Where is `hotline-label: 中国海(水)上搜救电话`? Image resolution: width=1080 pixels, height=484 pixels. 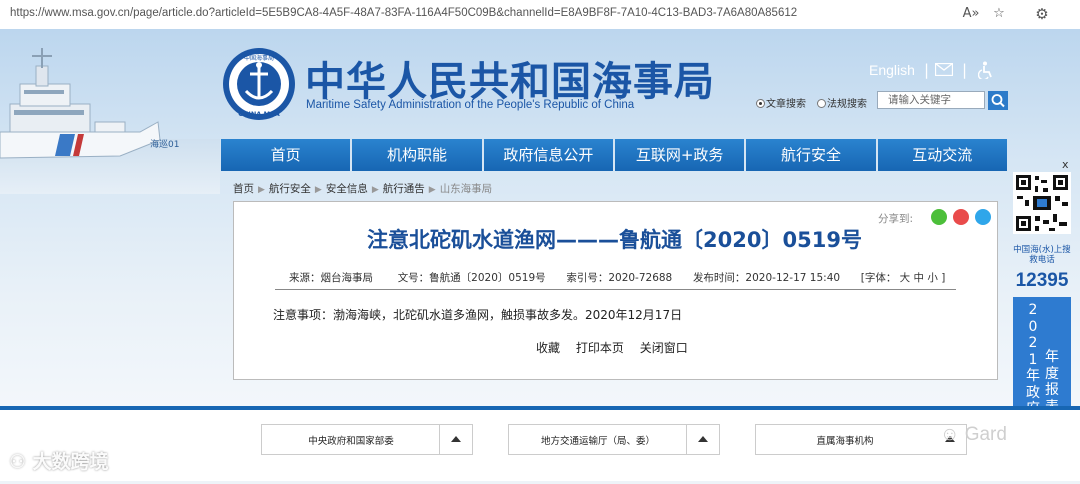
hotline-label: 中国海(水)上搜救电话 is located at coordinates (1042, 255).